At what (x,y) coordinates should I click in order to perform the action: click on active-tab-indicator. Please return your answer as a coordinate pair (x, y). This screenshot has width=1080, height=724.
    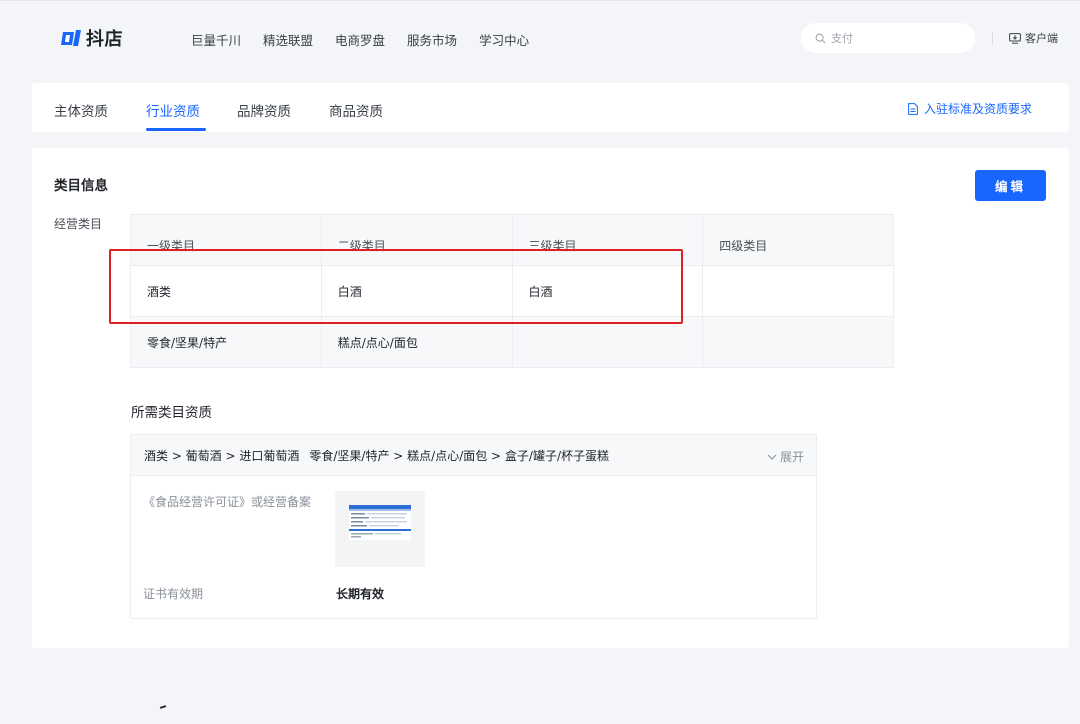
    Looking at the image, I should click on (176, 129).